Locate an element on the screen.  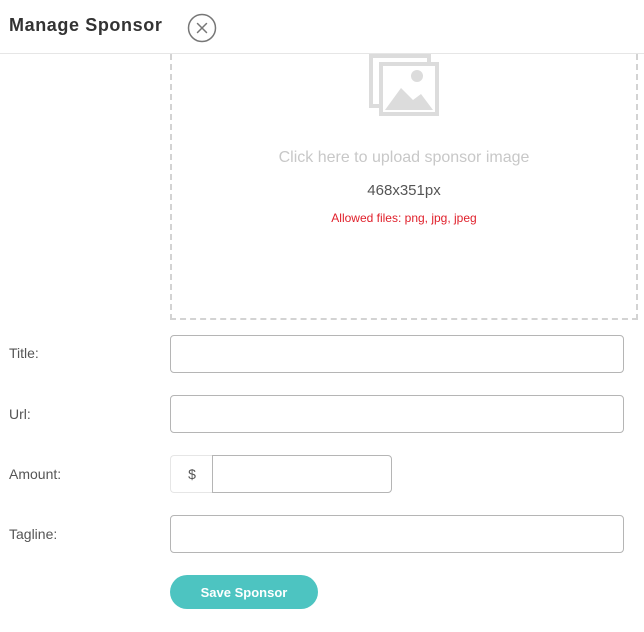
title-input is located at coordinates (397, 354).